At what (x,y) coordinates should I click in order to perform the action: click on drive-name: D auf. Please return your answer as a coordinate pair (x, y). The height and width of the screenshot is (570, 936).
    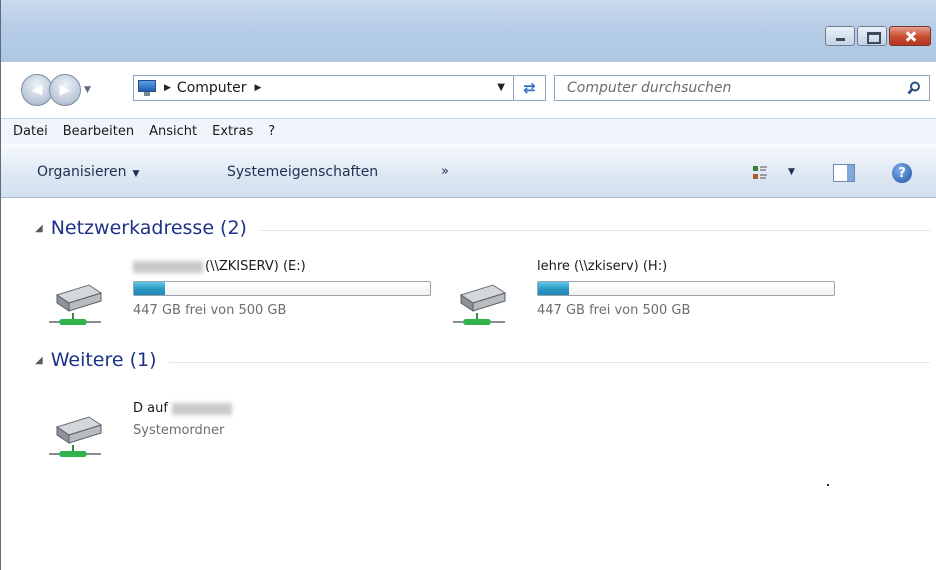
    Looking at the image, I should click on (183, 408).